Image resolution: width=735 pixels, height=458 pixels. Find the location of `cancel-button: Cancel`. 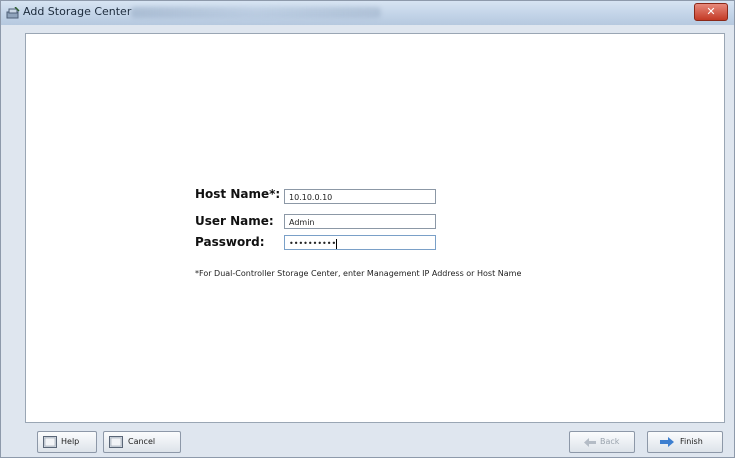

cancel-button: Cancel is located at coordinates (142, 442).